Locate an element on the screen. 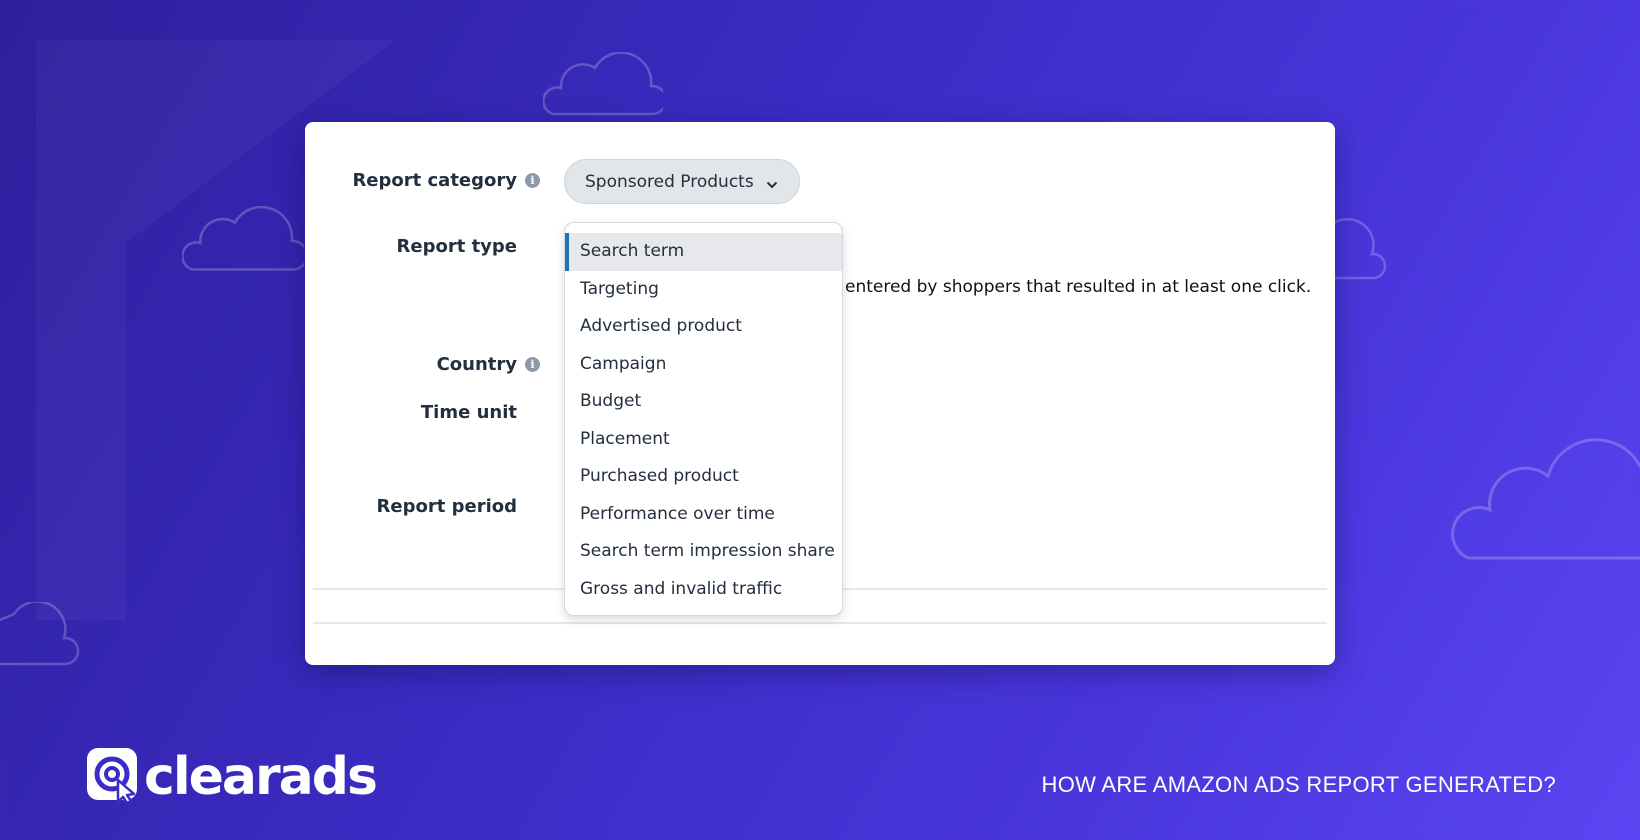  report-category-label: Report category i is located at coordinates (446, 180).